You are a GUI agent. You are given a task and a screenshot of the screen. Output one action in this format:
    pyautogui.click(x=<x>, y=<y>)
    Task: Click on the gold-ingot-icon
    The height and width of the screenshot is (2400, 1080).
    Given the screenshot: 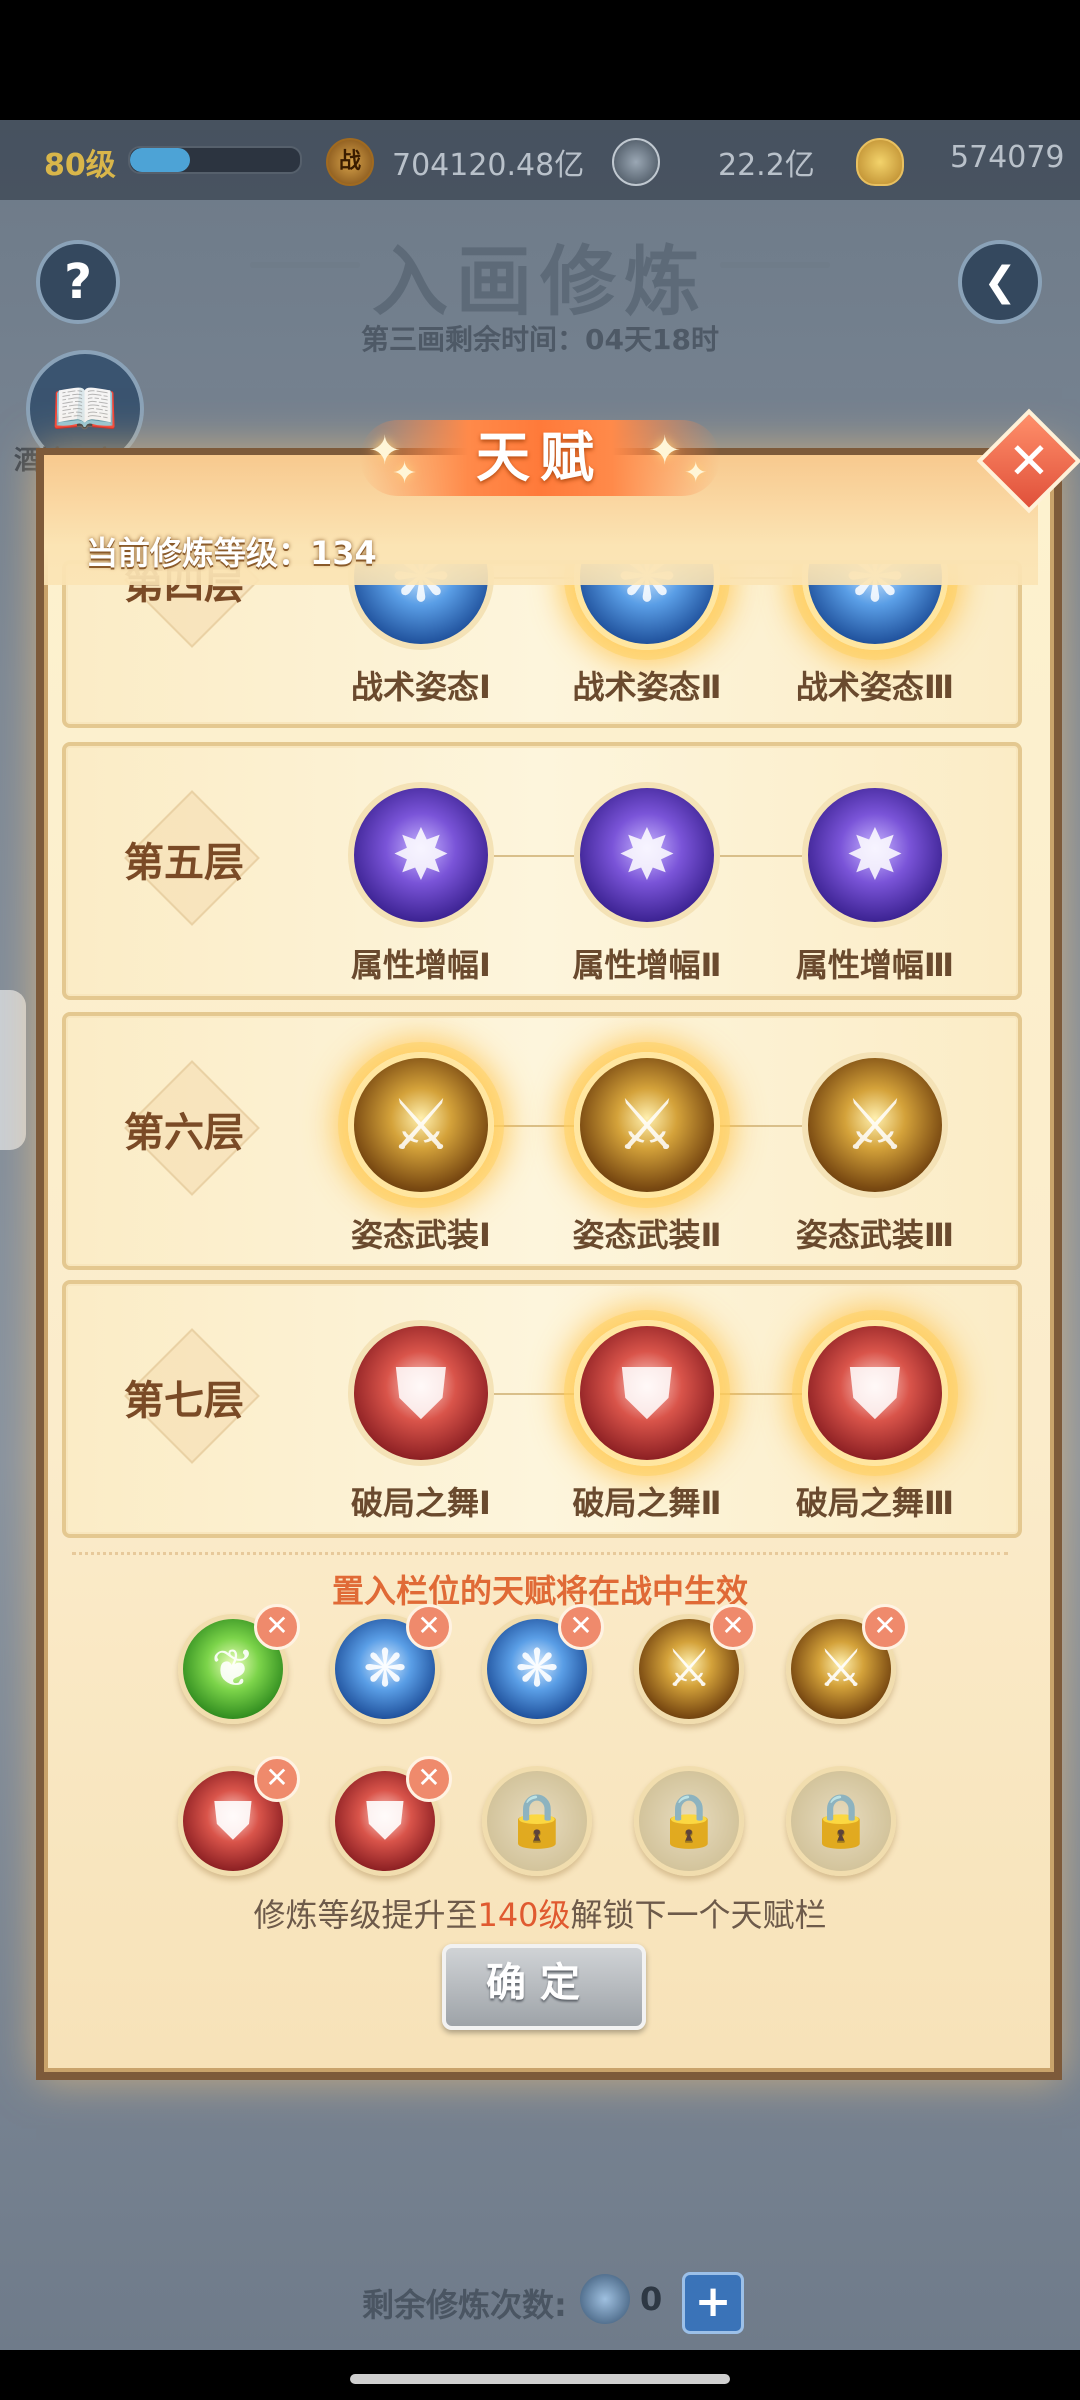 What is the action you would take?
    pyautogui.click(x=880, y=162)
    